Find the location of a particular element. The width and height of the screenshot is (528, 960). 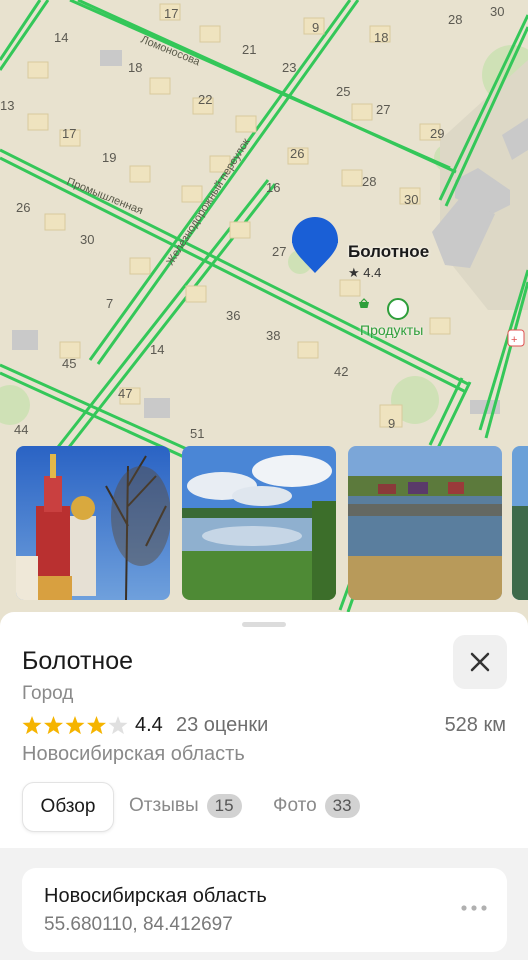

reviews-count: 23 оценки is located at coordinates (222, 725).